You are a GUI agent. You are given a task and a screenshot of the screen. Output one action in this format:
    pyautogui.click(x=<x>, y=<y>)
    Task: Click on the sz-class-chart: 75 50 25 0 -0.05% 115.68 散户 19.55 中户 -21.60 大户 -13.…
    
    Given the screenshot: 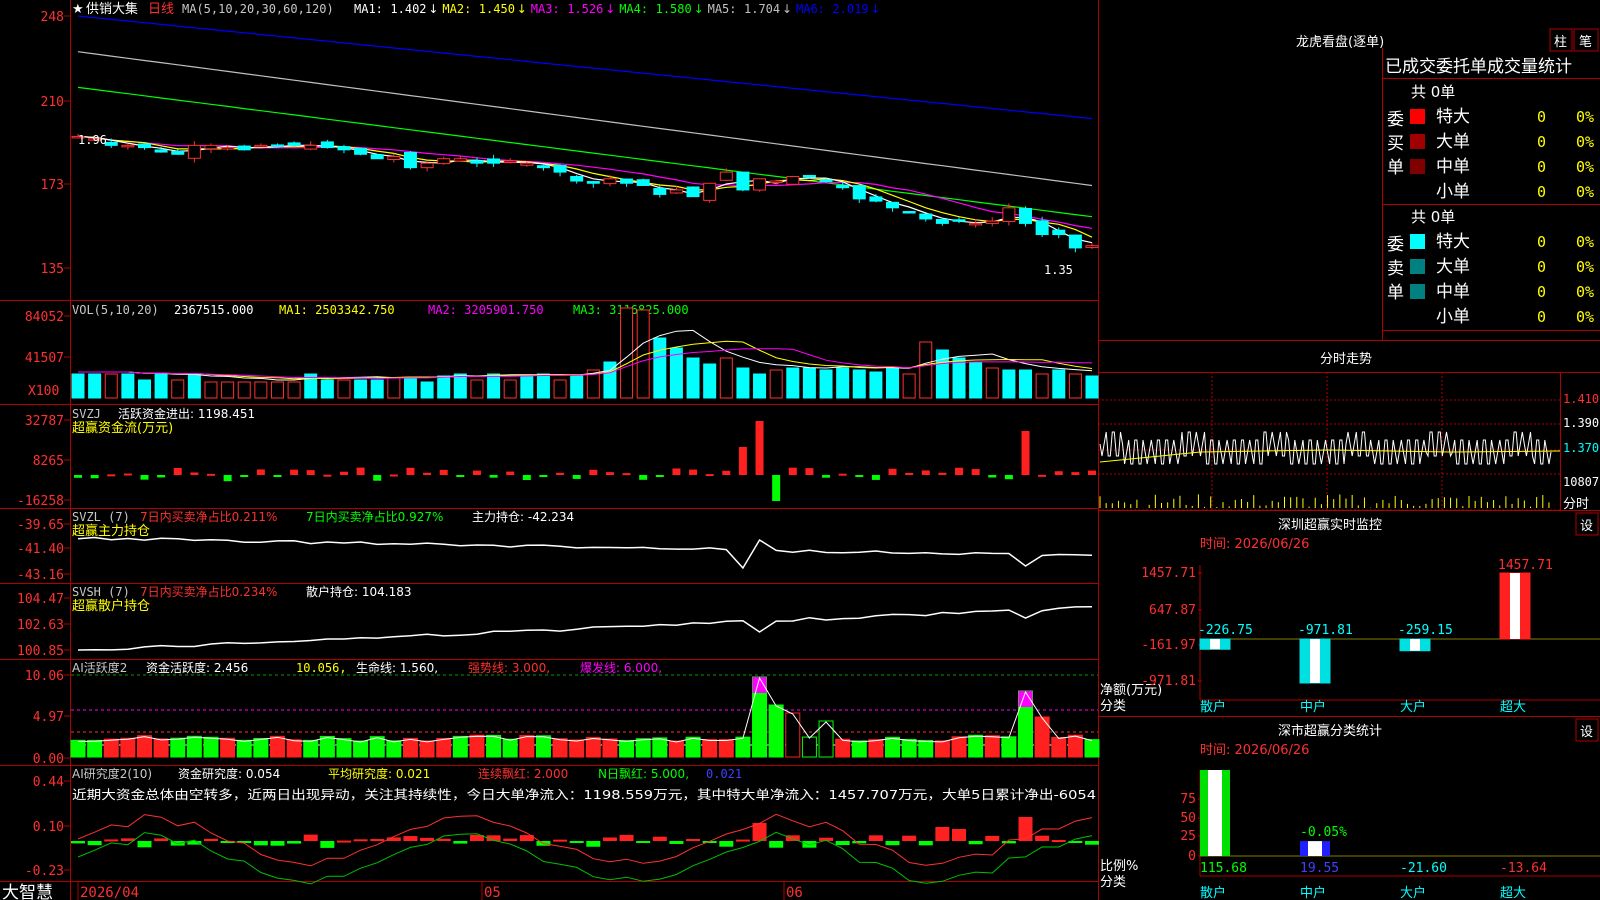 What is the action you would take?
    pyautogui.click(x=1390, y=835)
    